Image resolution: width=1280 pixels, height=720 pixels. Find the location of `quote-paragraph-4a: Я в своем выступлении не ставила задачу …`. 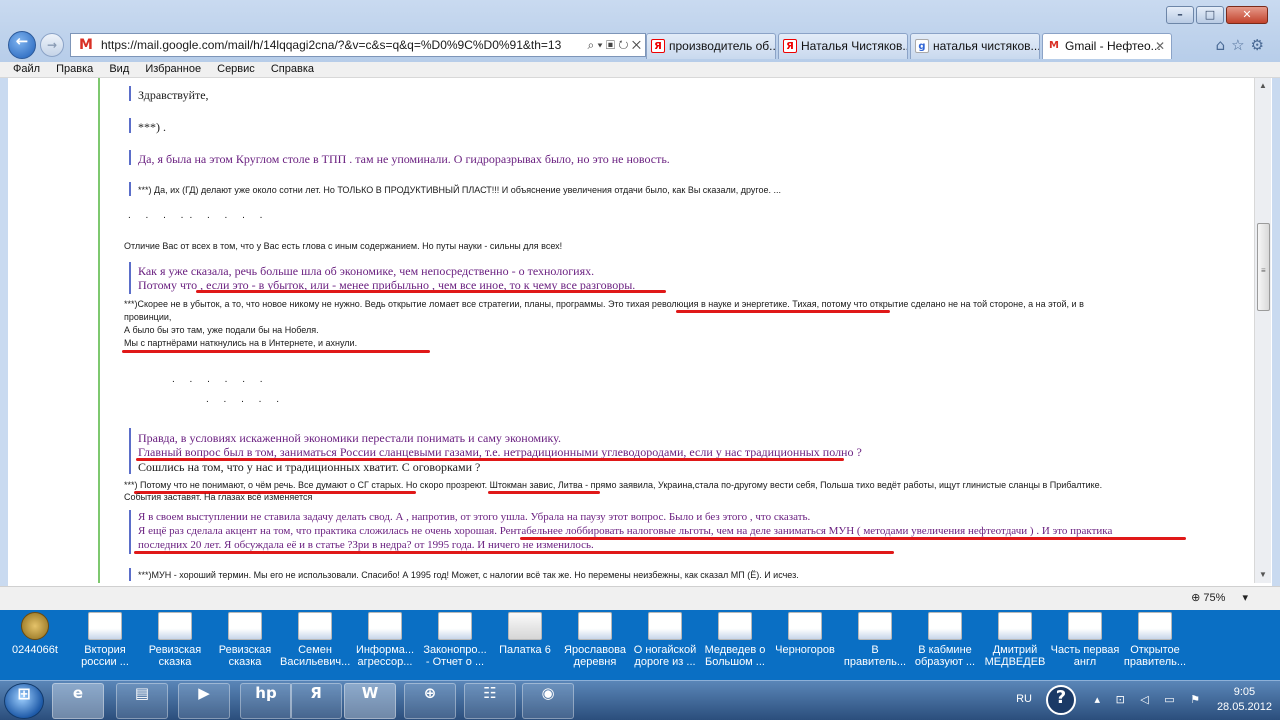

quote-paragraph-4a: Я в своем выступлении не ставила задачу … is located at coordinates (474, 517).